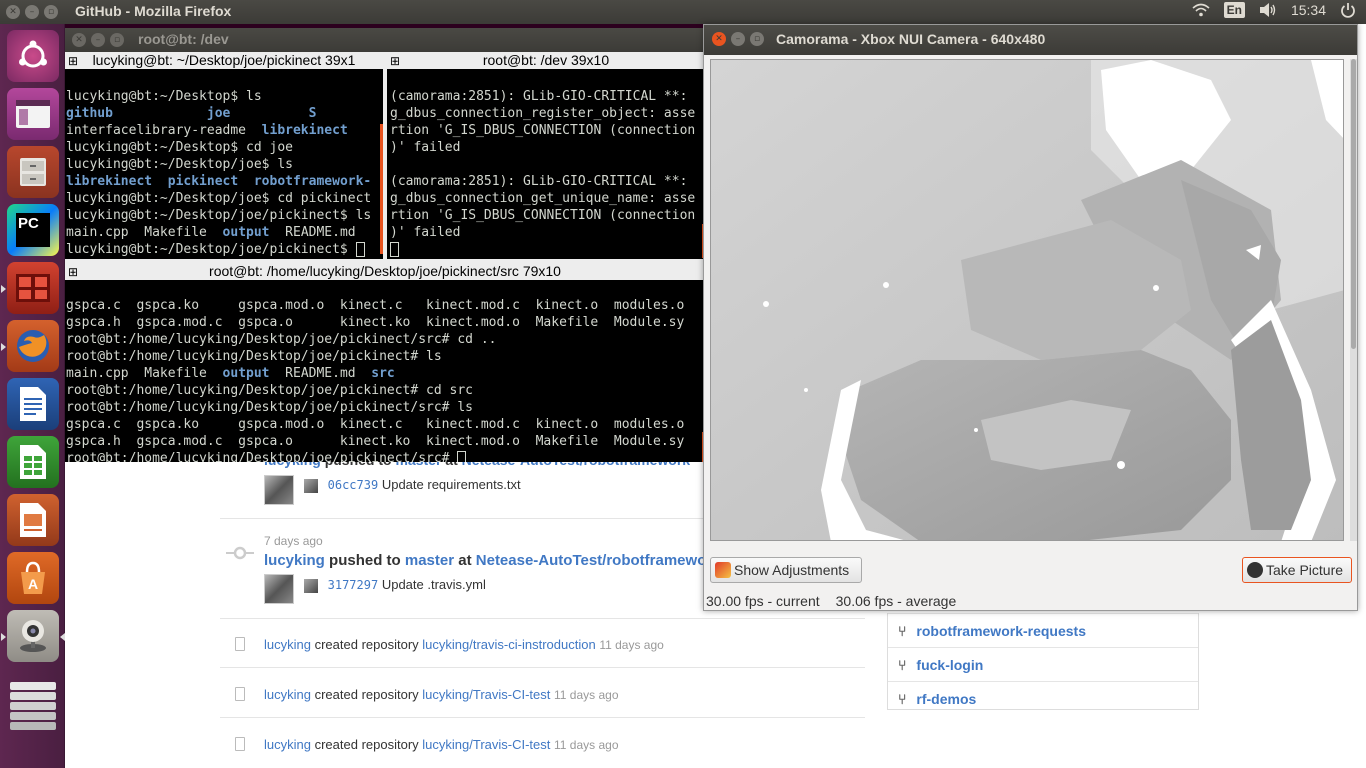 Image resolution: width=1366 pixels, height=768 pixels. I want to click on webcam-icon, so click(33, 636).